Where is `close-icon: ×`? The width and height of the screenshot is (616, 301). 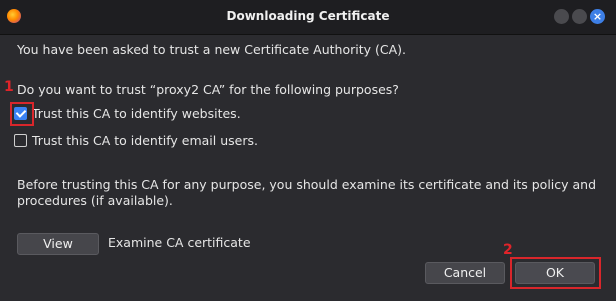
close-icon: × is located at coordinates (597, 16).